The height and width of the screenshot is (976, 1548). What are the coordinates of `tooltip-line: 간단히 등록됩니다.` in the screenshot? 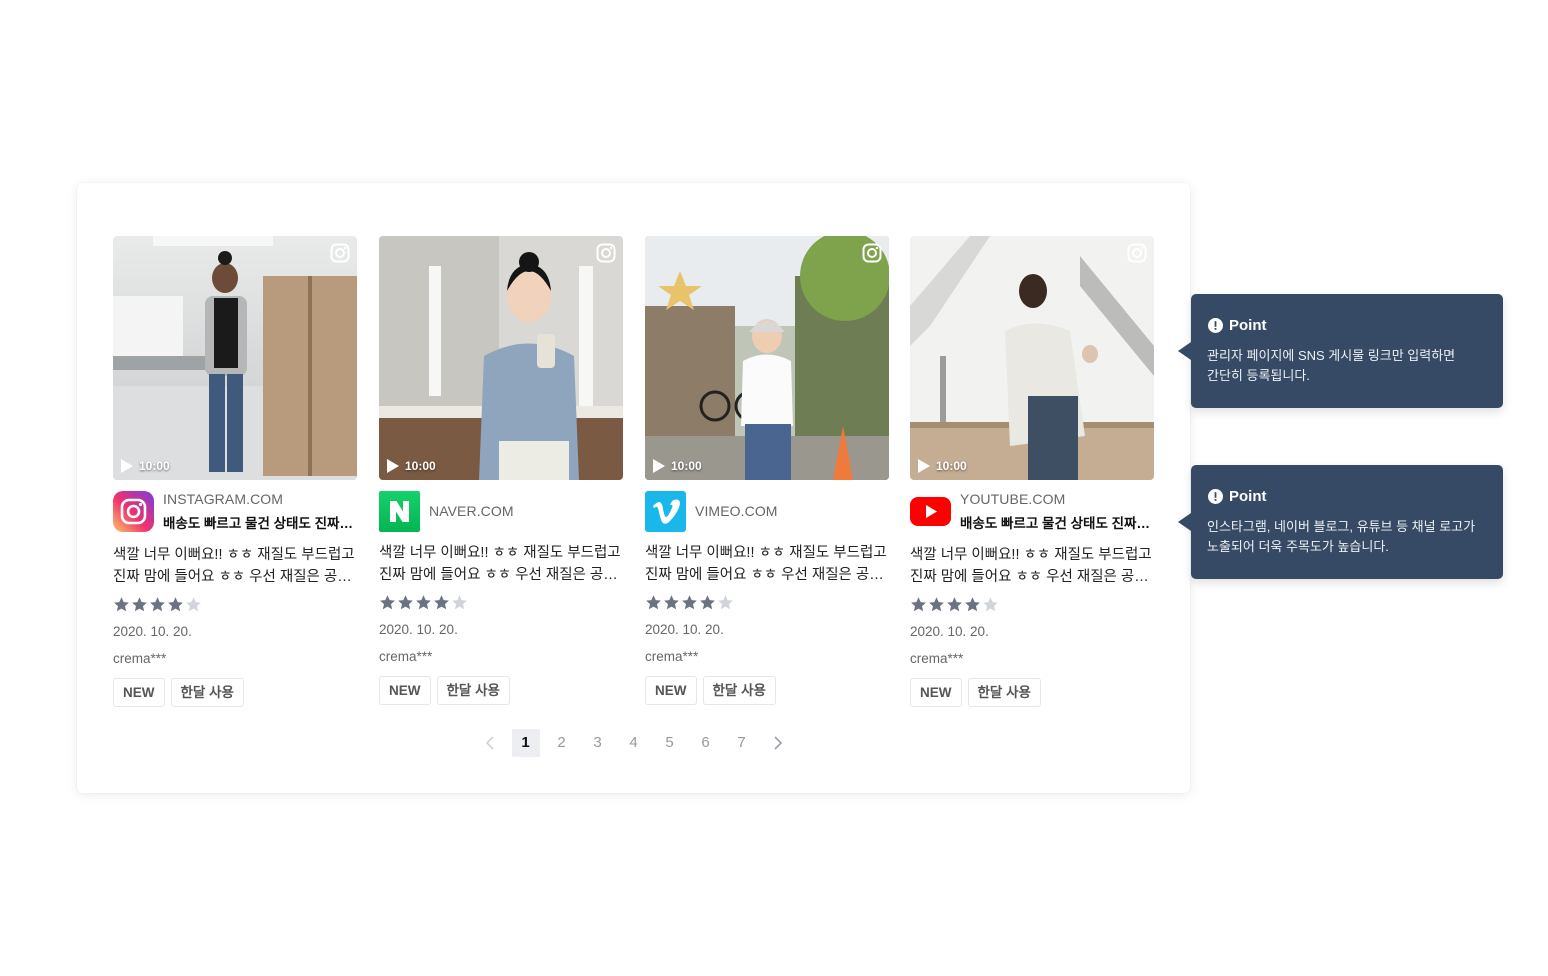 It's located at (1258, 375).